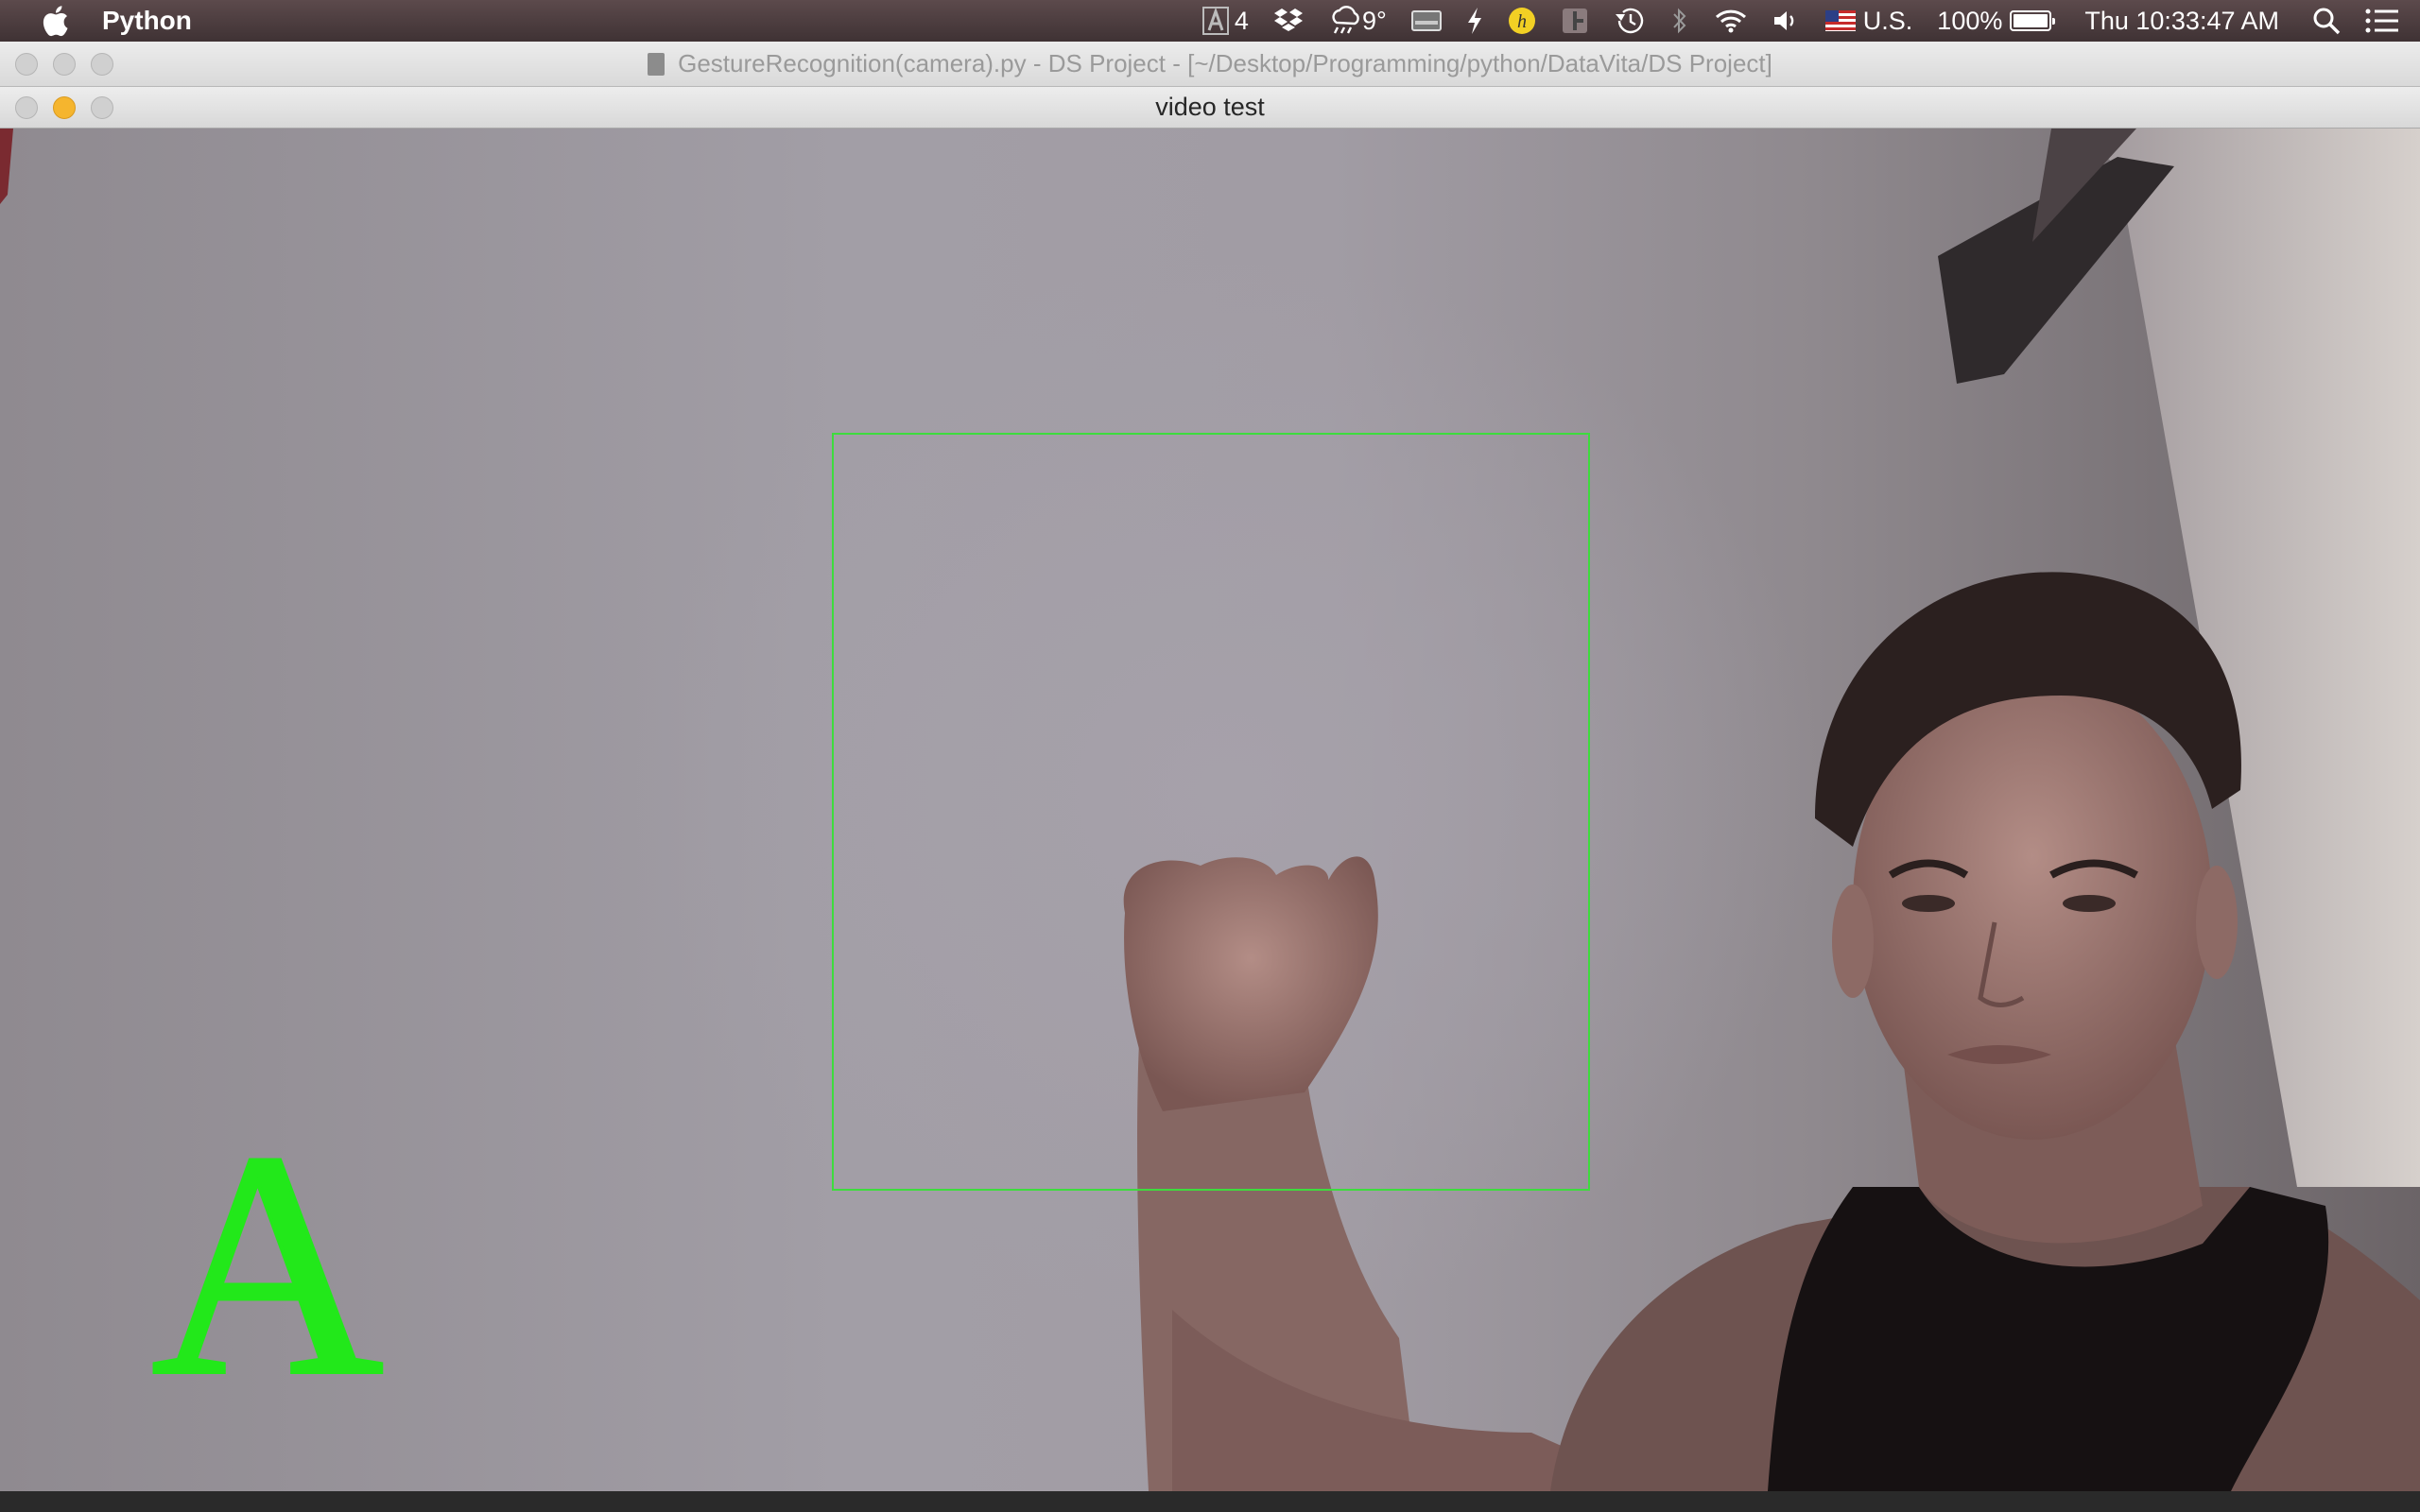  I want to click on menu-bar: Python 4 9° h U.S. 100% Thu 10:33:47 AM, so click(1210, 21).